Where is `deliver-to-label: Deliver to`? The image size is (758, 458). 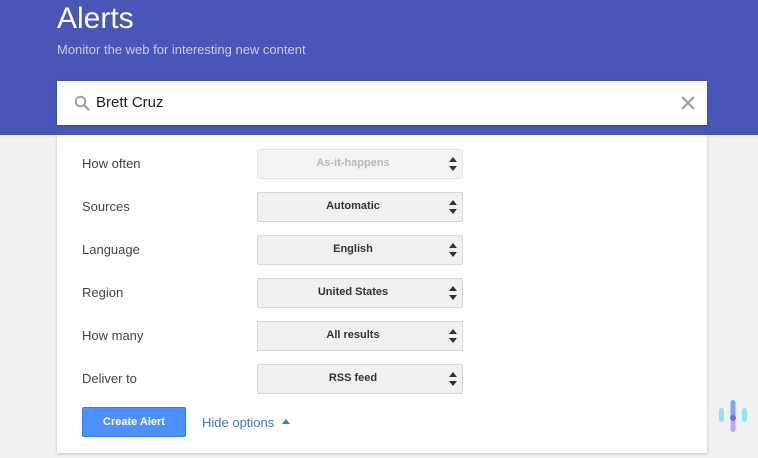
deliver-to-label: Deliver to is located at coordinates (109, 378).